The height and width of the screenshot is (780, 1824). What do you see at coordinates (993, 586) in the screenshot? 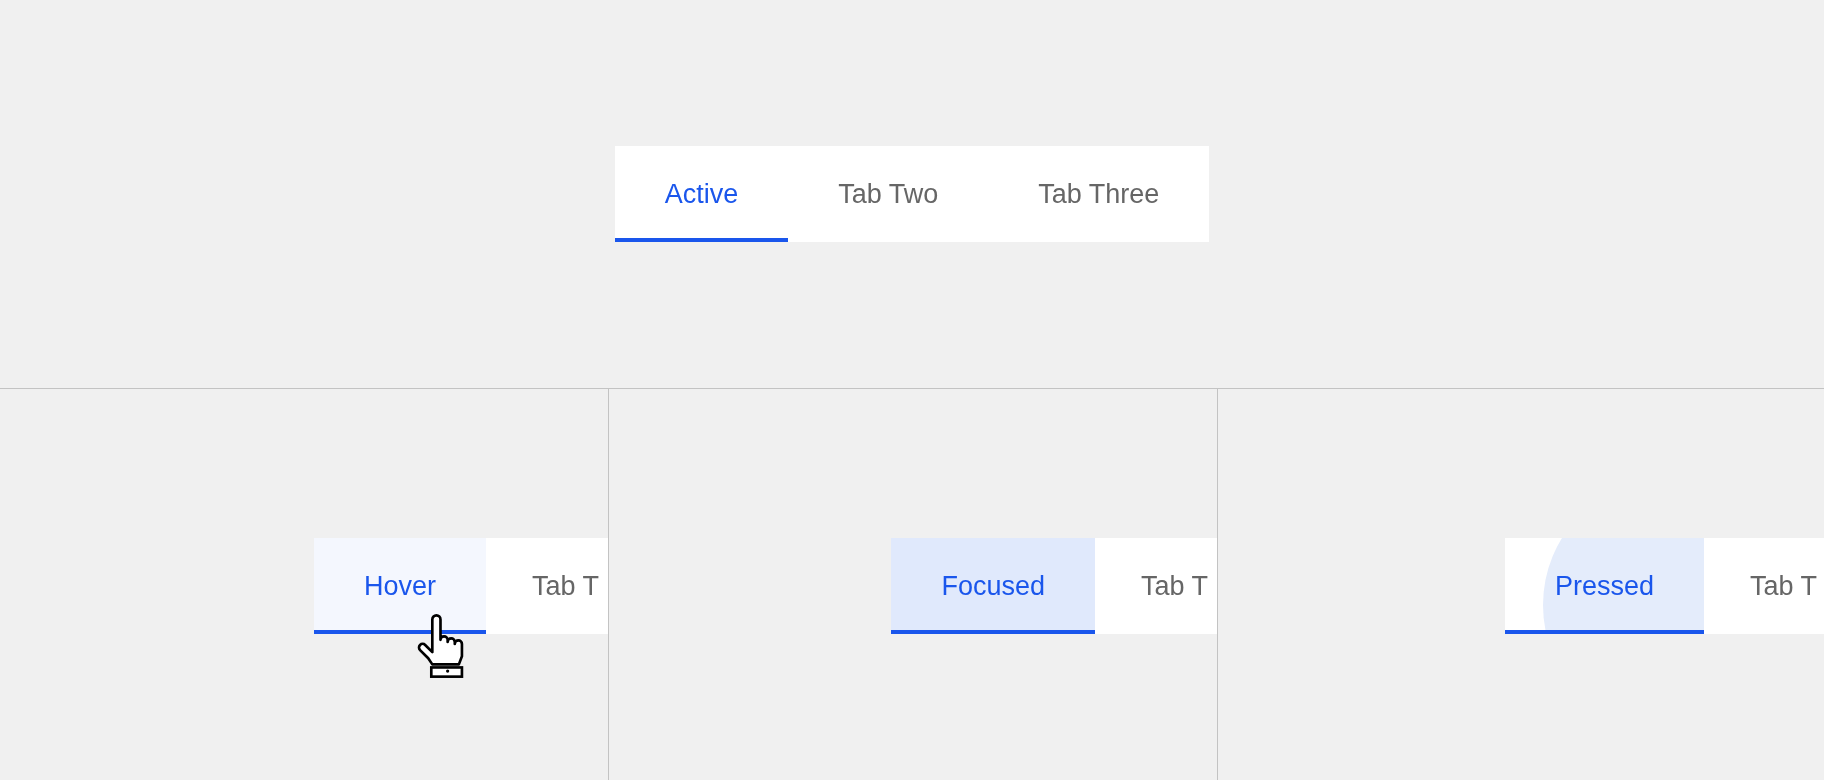
I see `tab: Focused` at bounding box center [993, 586].